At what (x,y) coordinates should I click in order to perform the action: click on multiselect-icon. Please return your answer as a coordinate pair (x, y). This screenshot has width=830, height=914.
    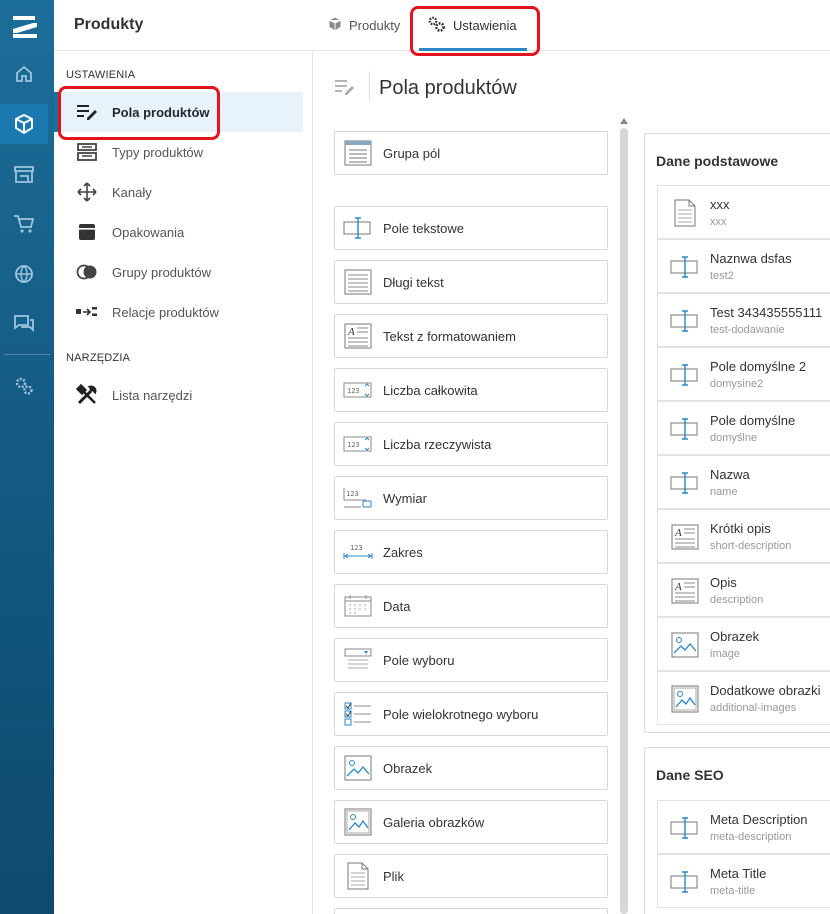
    Looking at the image, I should click on (358, 714).